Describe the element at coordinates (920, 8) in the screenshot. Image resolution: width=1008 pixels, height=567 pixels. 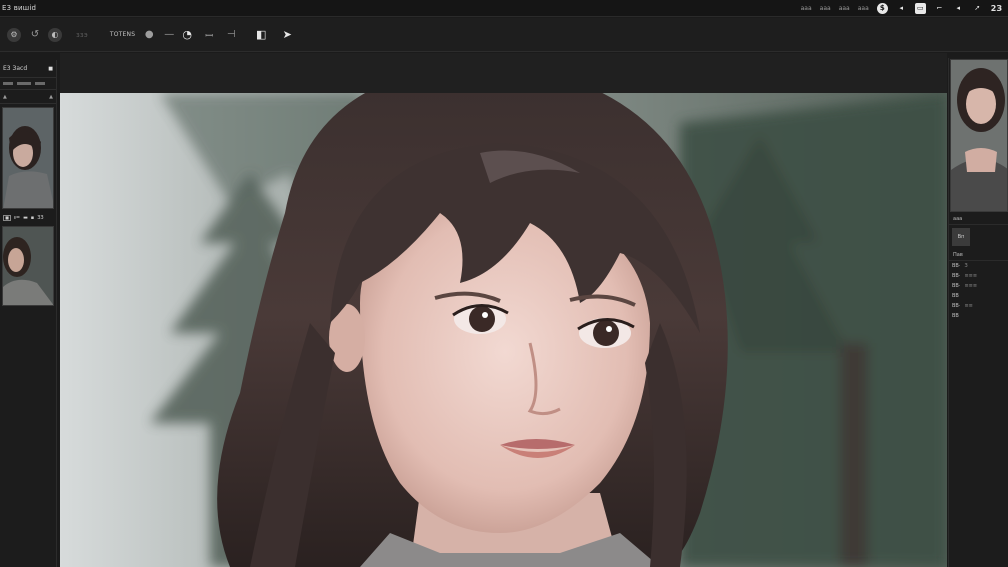
I see `document-icon: ▭` at that location.